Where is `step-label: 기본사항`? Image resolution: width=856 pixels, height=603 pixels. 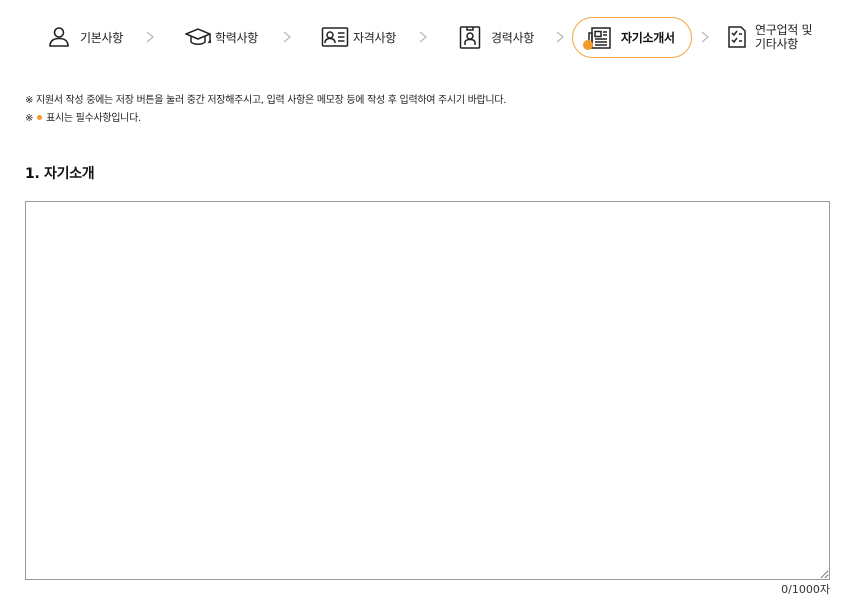 step-label: 기본사항 is located at coordinates (101, 37).